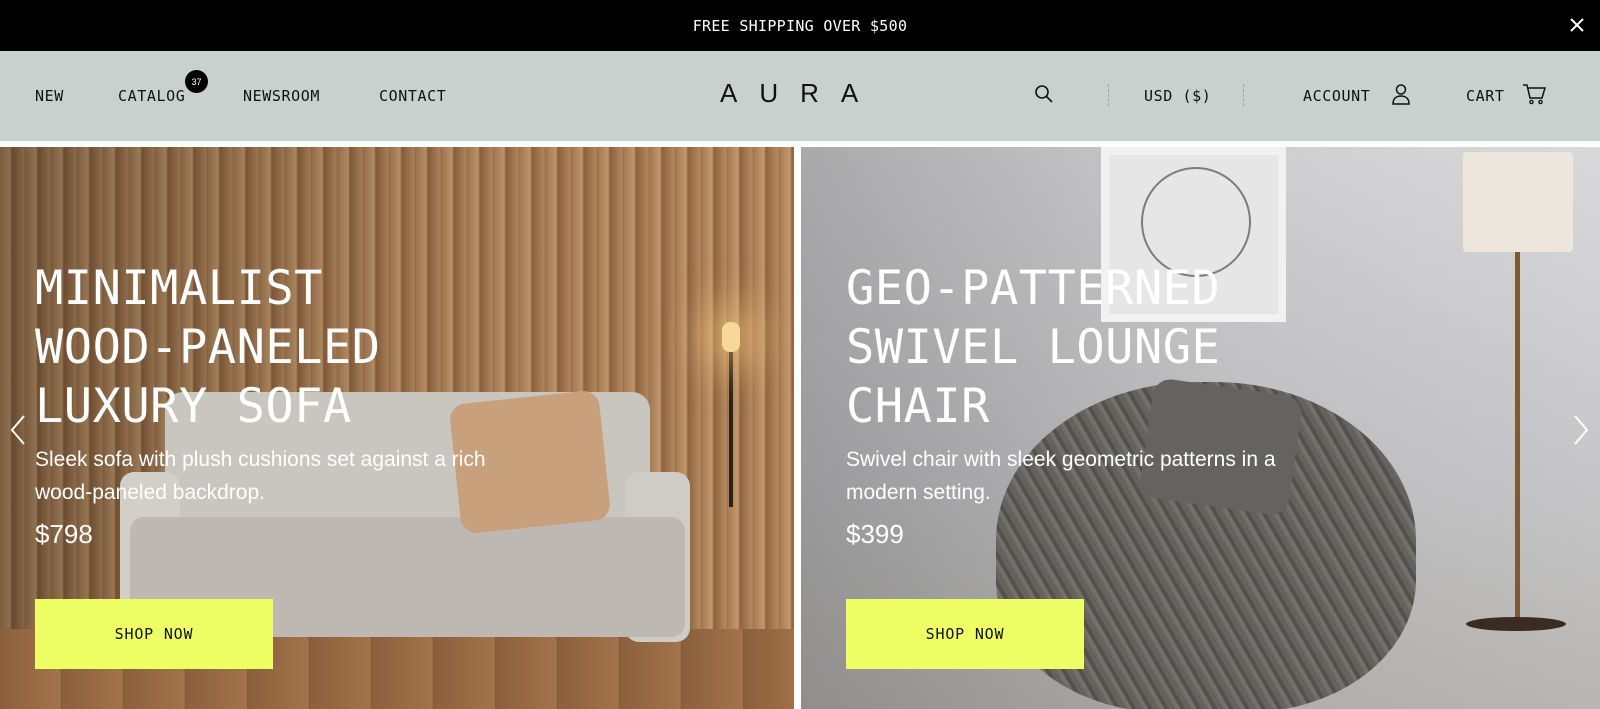  I want to click on slide-title: MINIMALIST WOOD-PANELED LUXURY SOFA, so click(208, 347).